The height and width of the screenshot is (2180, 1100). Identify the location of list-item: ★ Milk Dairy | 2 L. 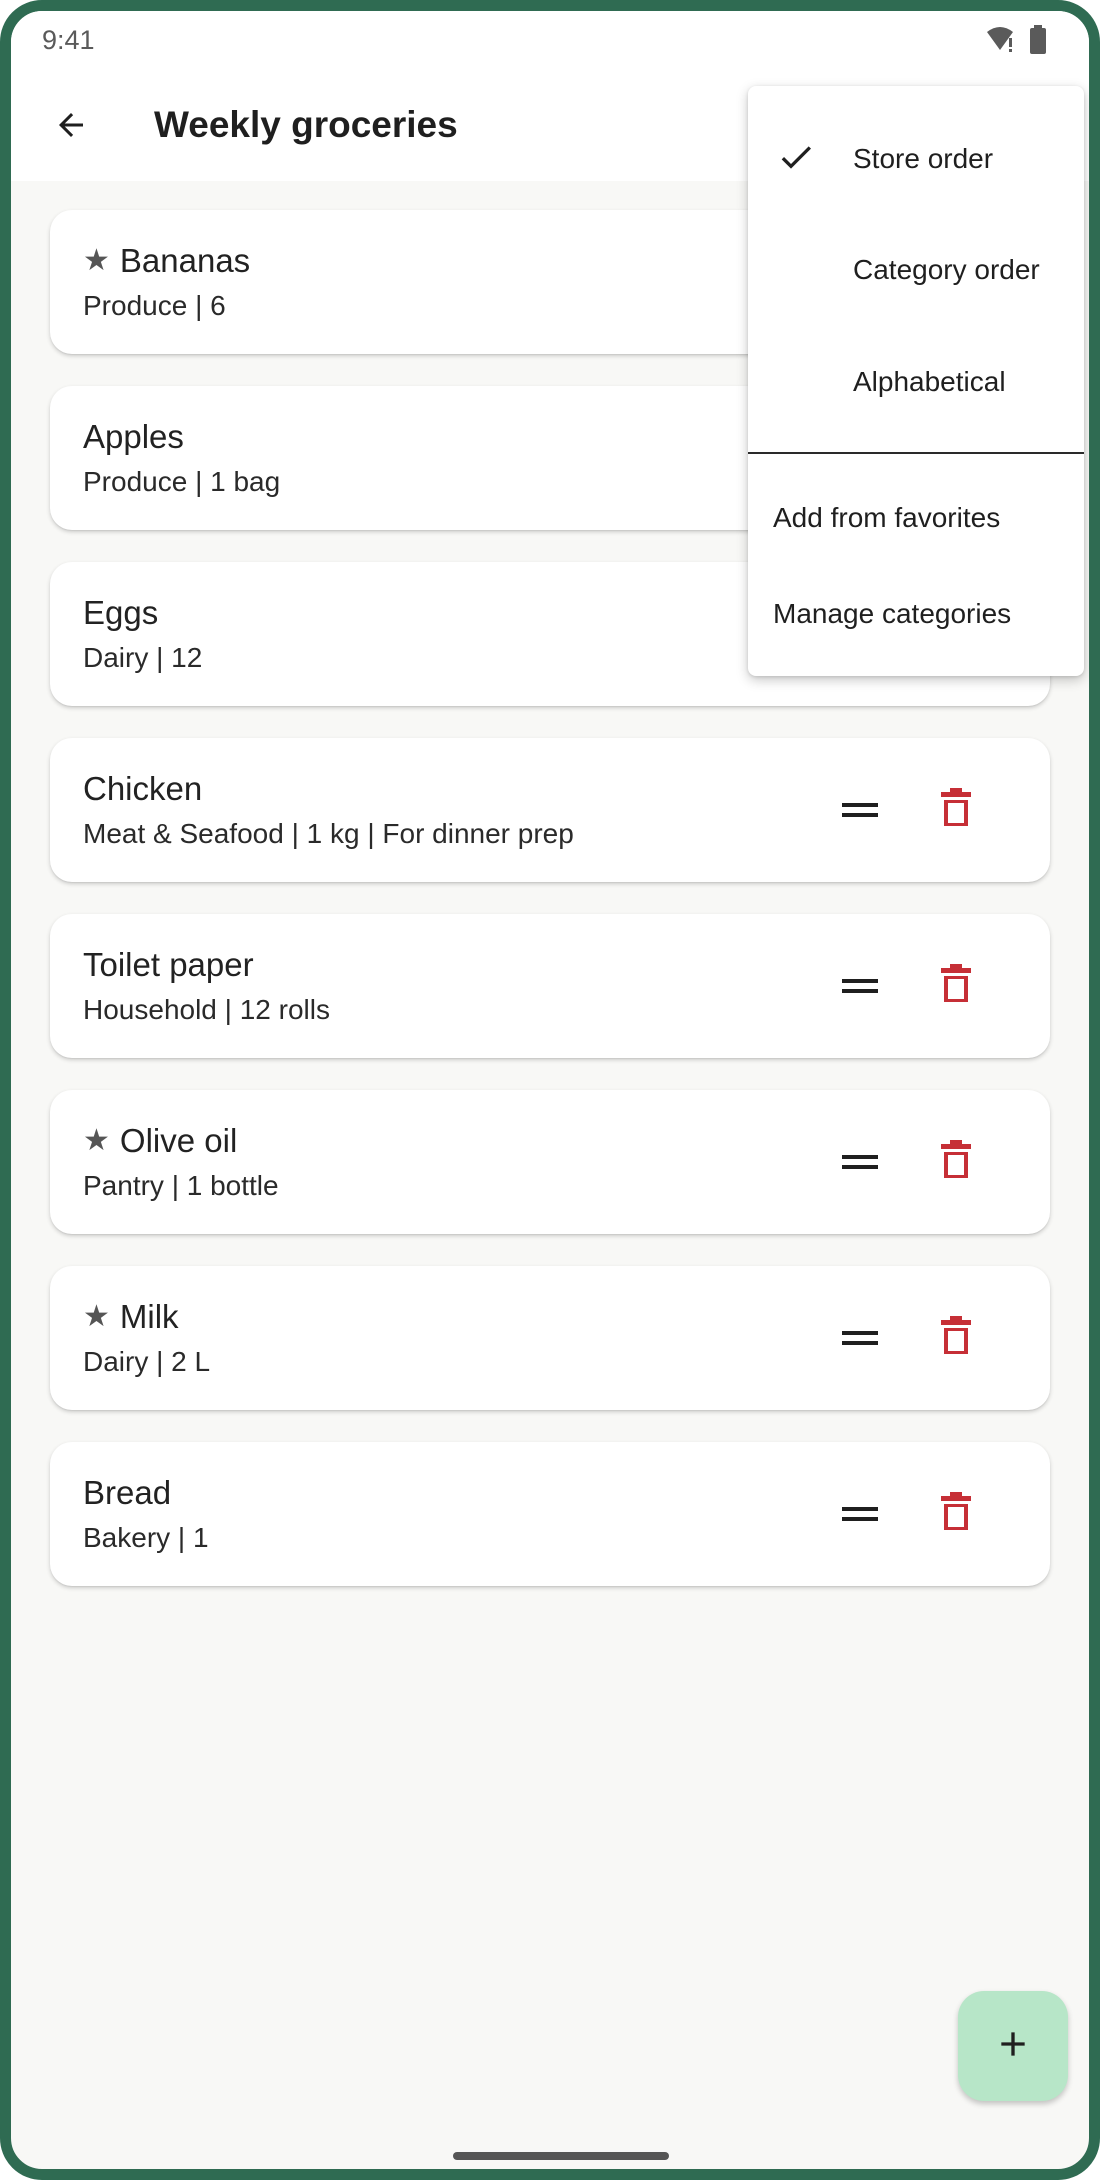
(550, 1338).